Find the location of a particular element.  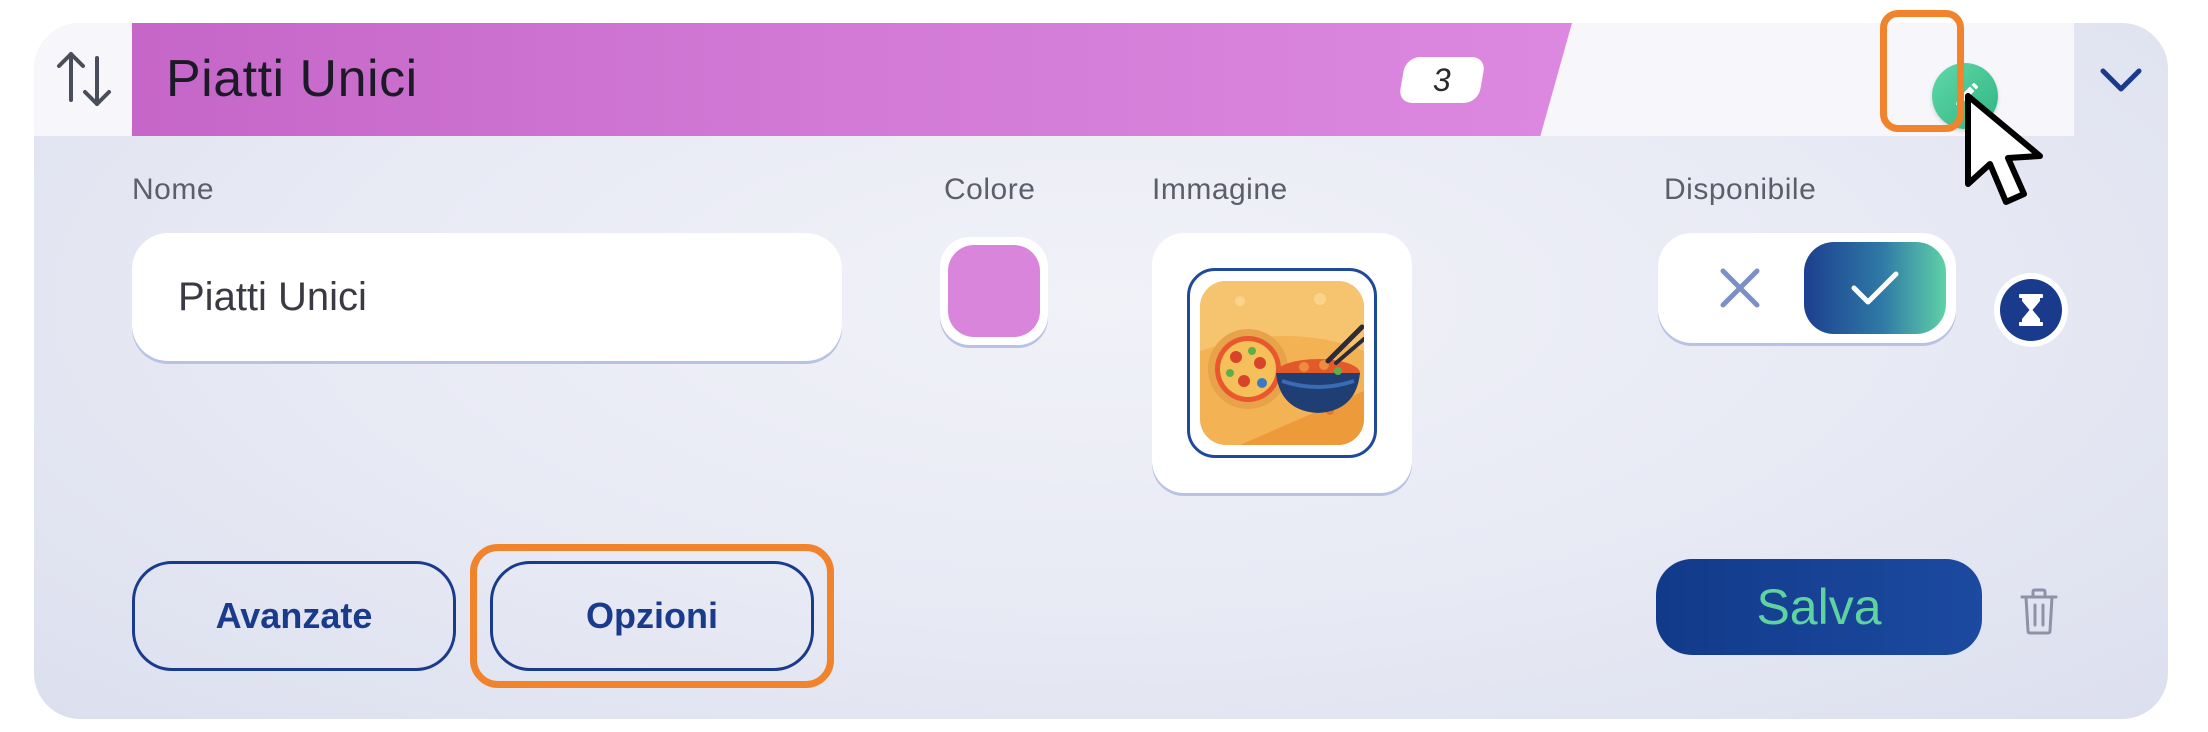

delete-button is located at coordinates (2039, 611).